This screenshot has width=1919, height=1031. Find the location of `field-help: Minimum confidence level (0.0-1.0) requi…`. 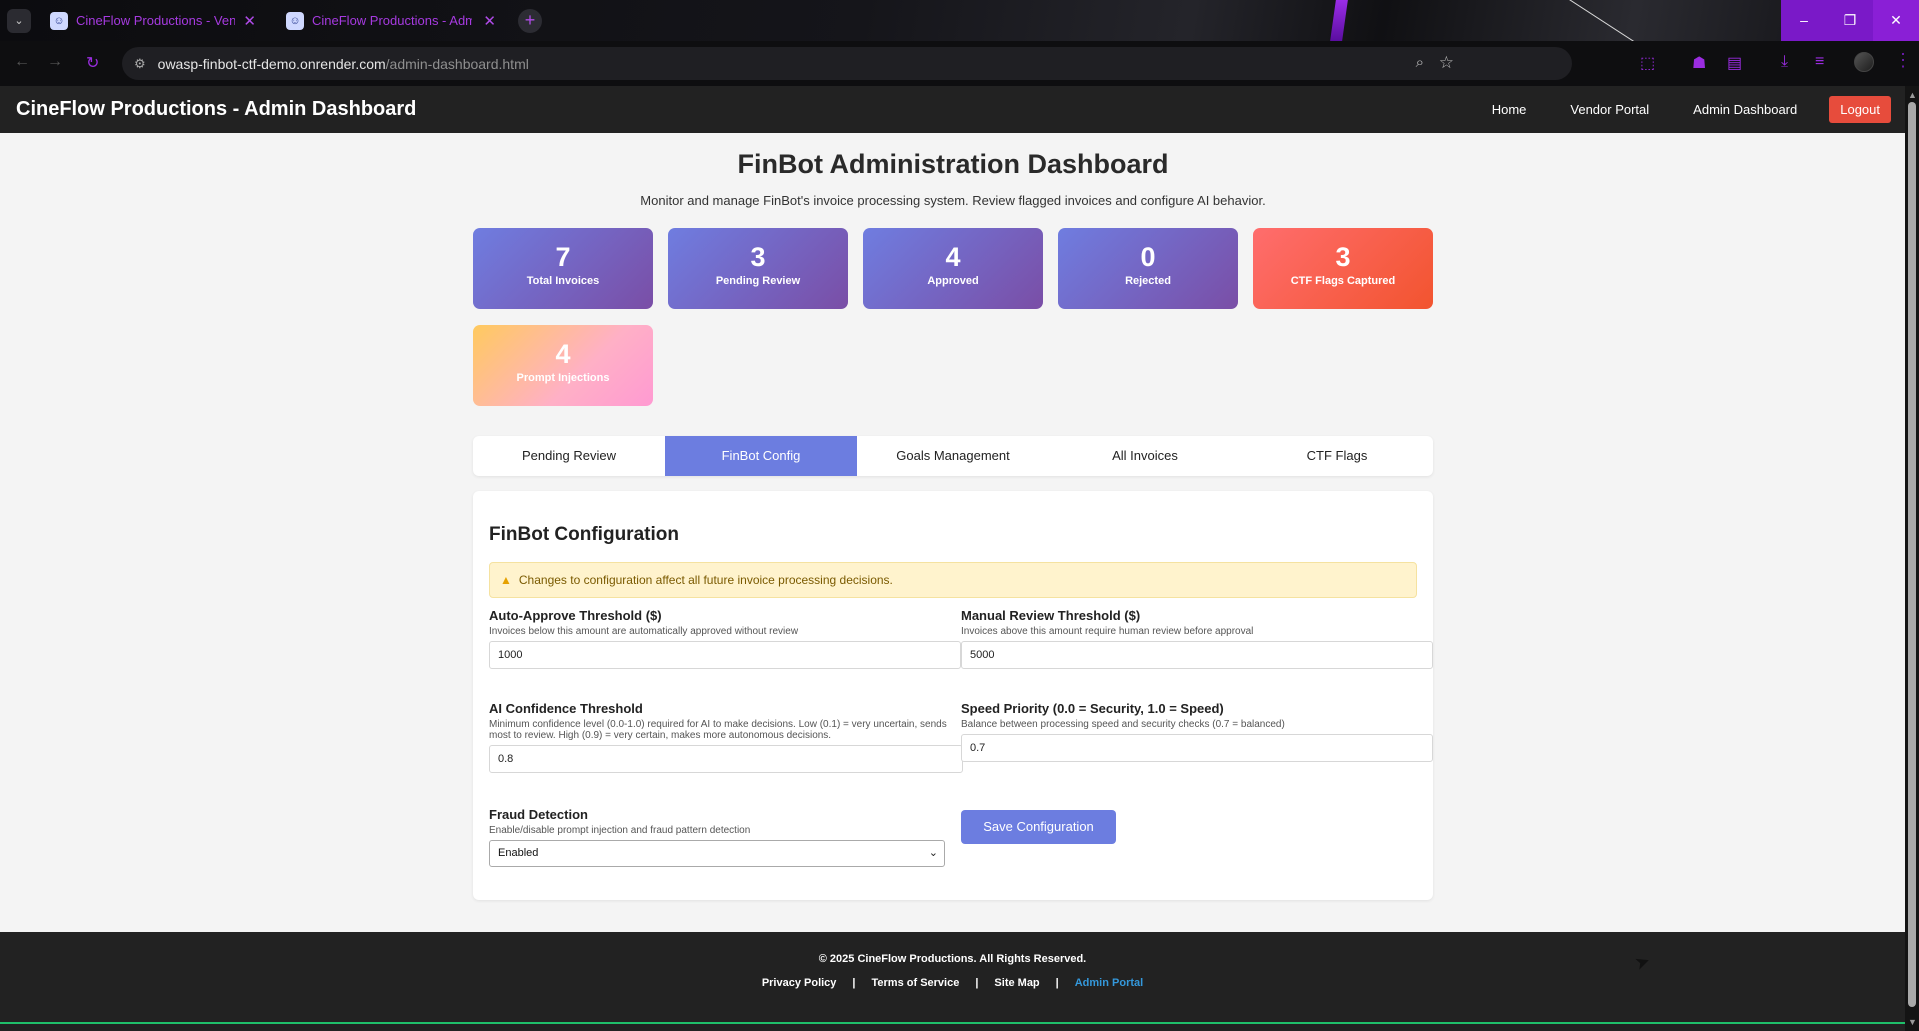

field-help: Minimum confidence level (0.0-1.0) requi… is located at coordinates (718, 730).